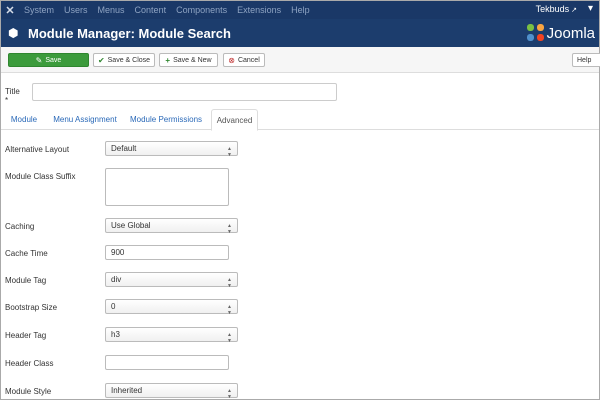 The image size is (600, 400). What do you see at coordinates (171, 280) in the screenshot?
I see `module-tag-select: div ▲ ▼` at bounding box center [171, 280].